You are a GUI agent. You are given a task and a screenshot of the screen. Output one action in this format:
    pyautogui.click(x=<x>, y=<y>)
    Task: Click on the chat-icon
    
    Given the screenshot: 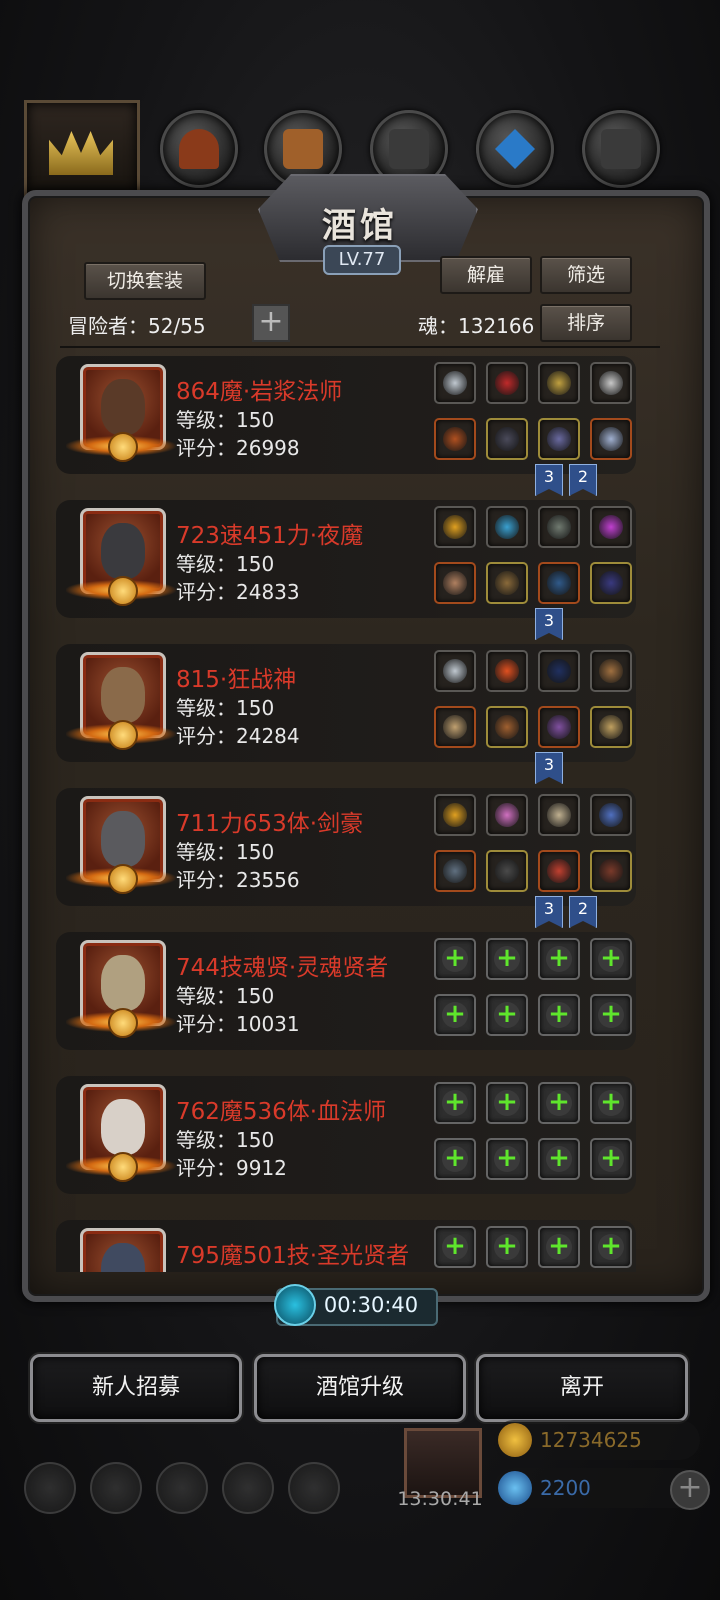 What is the action you would take?
    pyautogui.click(x=314, y=1488)
    